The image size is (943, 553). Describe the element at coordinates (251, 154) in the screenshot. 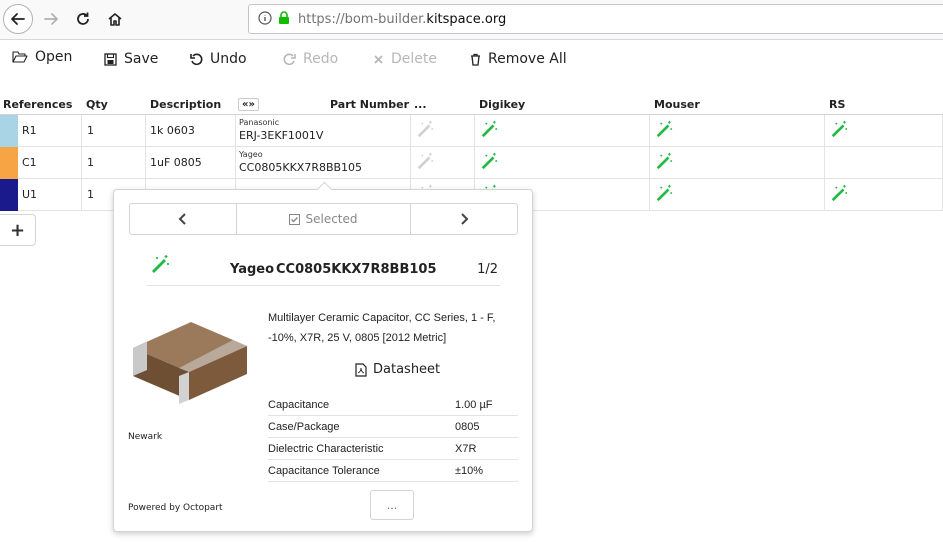

I see `part-manufacturer: Yageo` at that location.